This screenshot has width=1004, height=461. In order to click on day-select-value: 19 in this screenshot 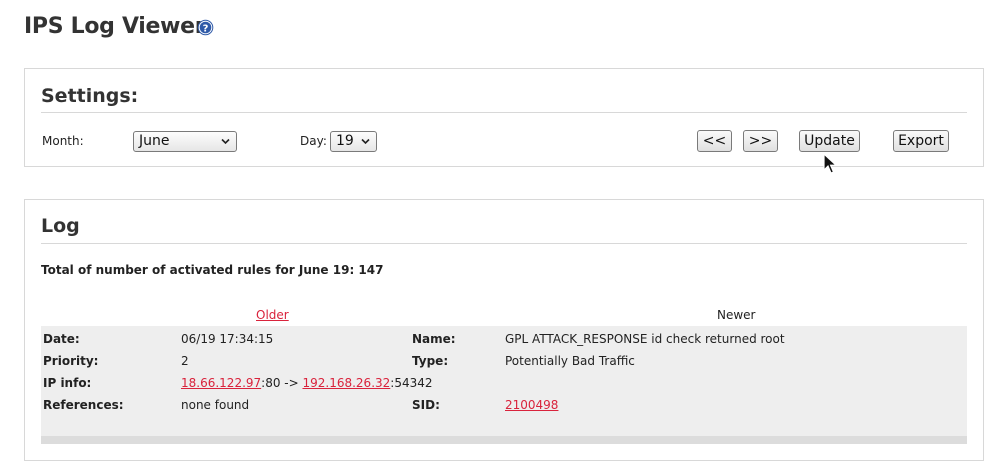, I will do `click(345, 141)`.